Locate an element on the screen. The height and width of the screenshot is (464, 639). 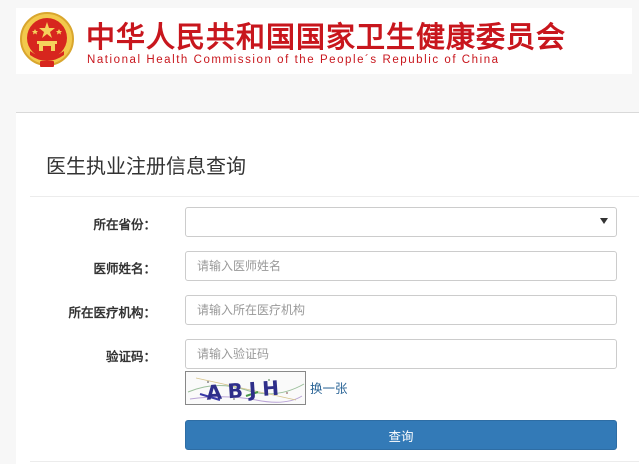
doctor-name-label: 医师姓名： is located at coordinates (124, 268).